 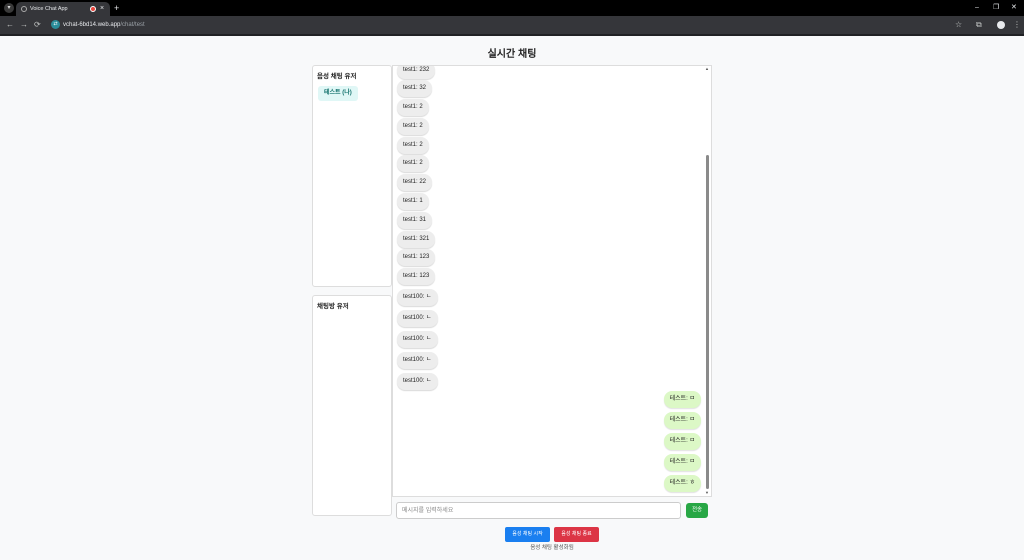 What do you see at coordinates (9, 8) in the screenshot?
I see `tab-list-chevron-icon: ▾` at bounding box center [9, 8].